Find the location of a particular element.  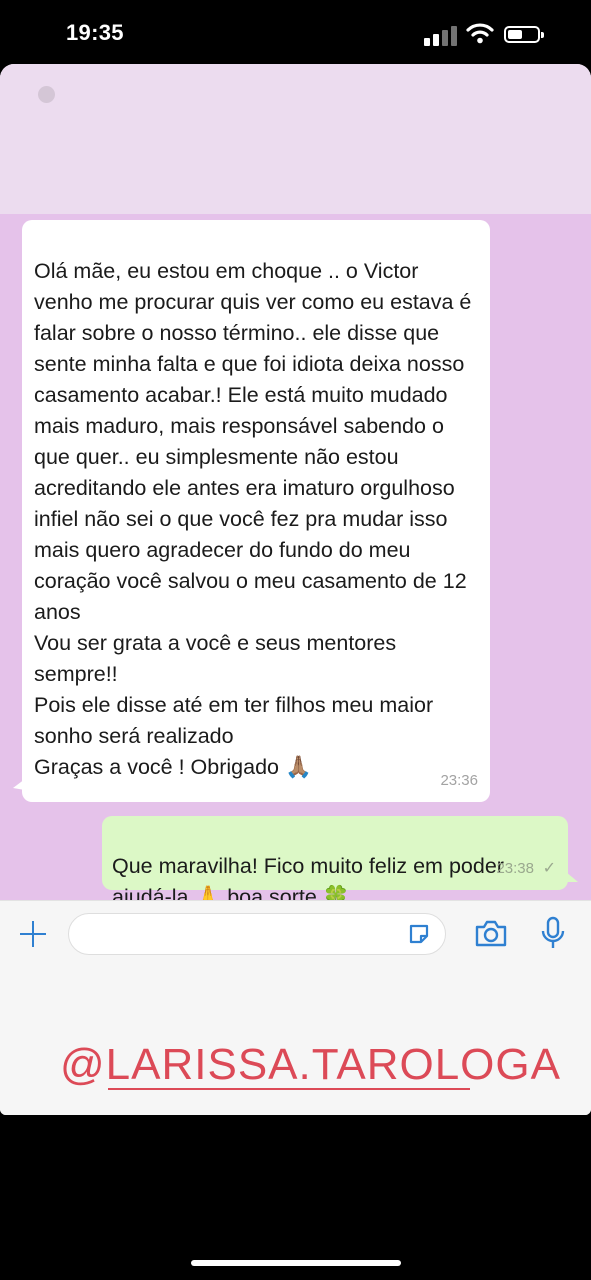

chat-header is located at coordinates (295, 139).